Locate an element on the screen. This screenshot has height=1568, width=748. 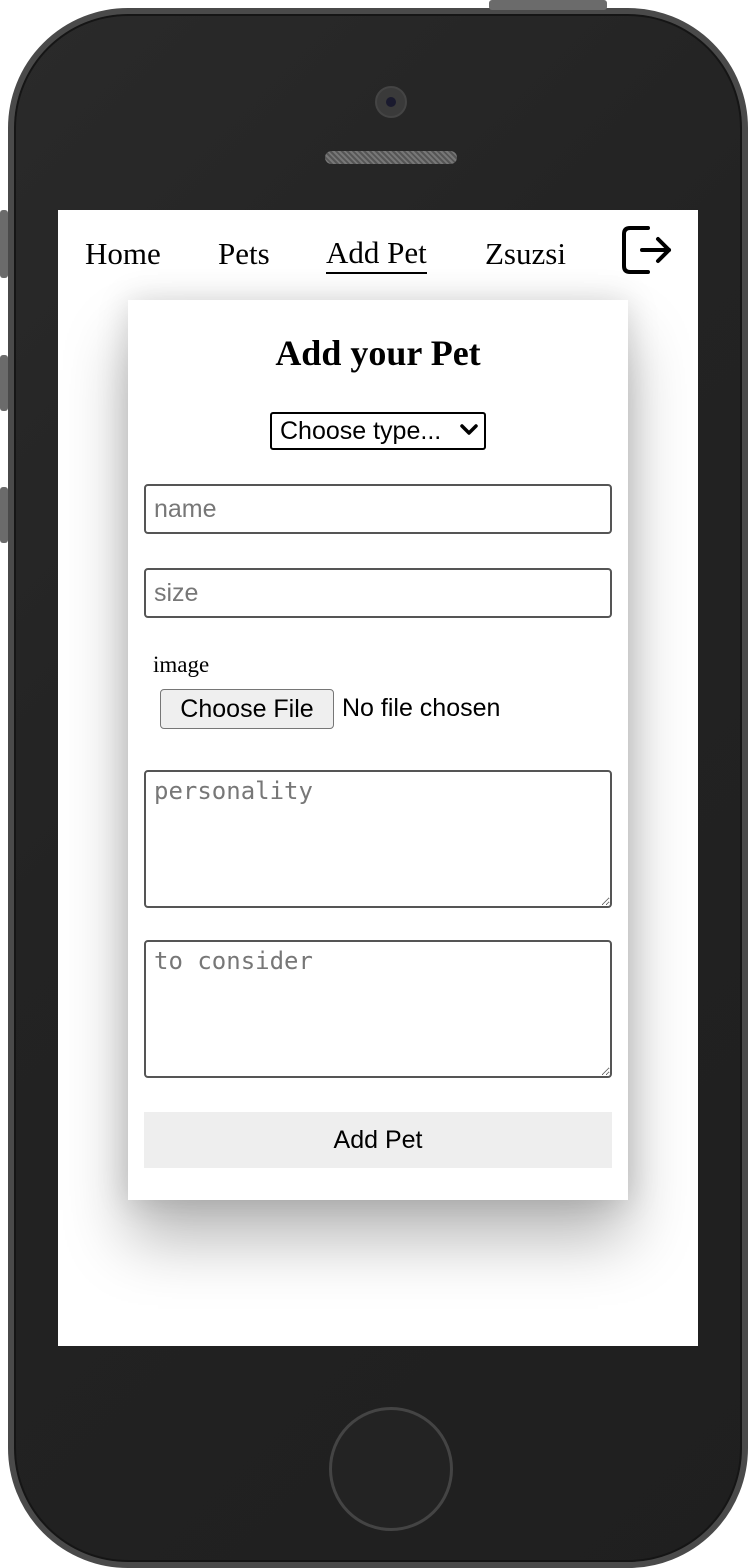
choose-file-button: Choose File is located at coordinates (247, 709).